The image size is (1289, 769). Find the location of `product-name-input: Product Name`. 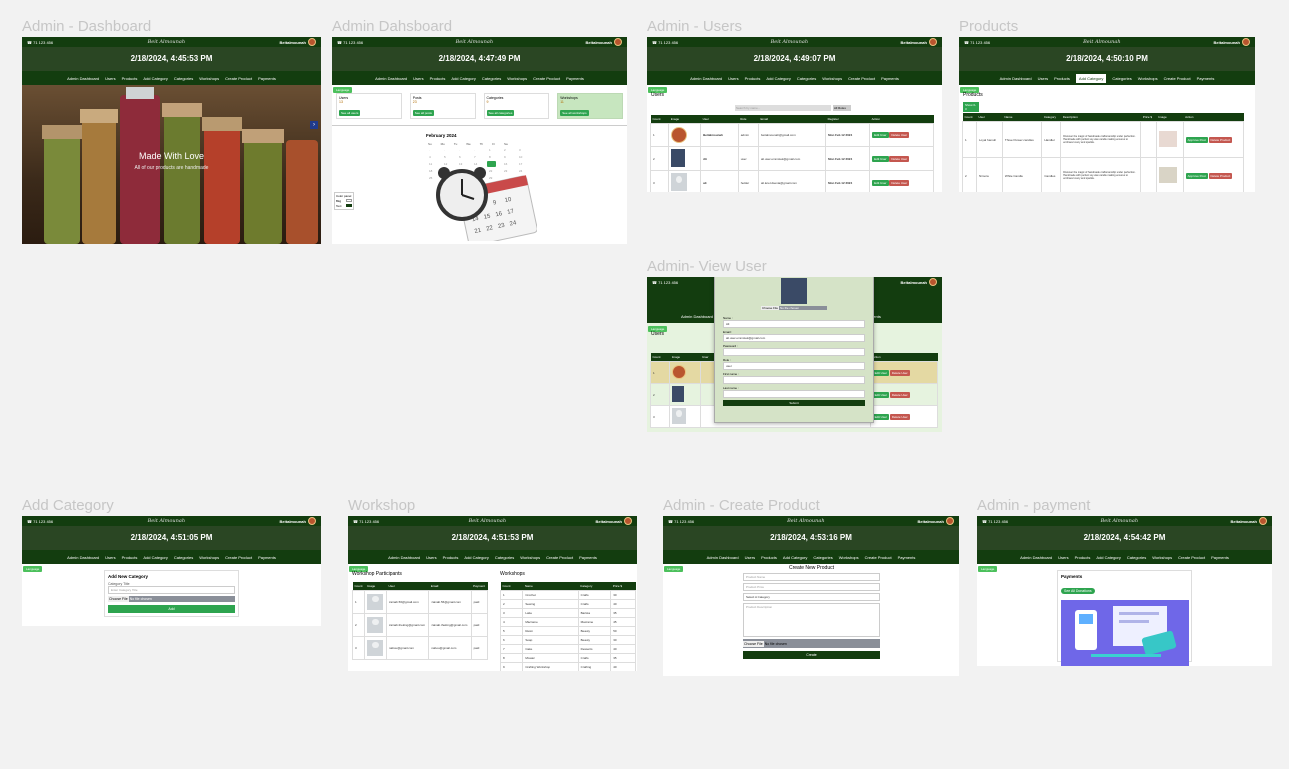

product-name-input: Product Name is located at coordinates (811, 577).